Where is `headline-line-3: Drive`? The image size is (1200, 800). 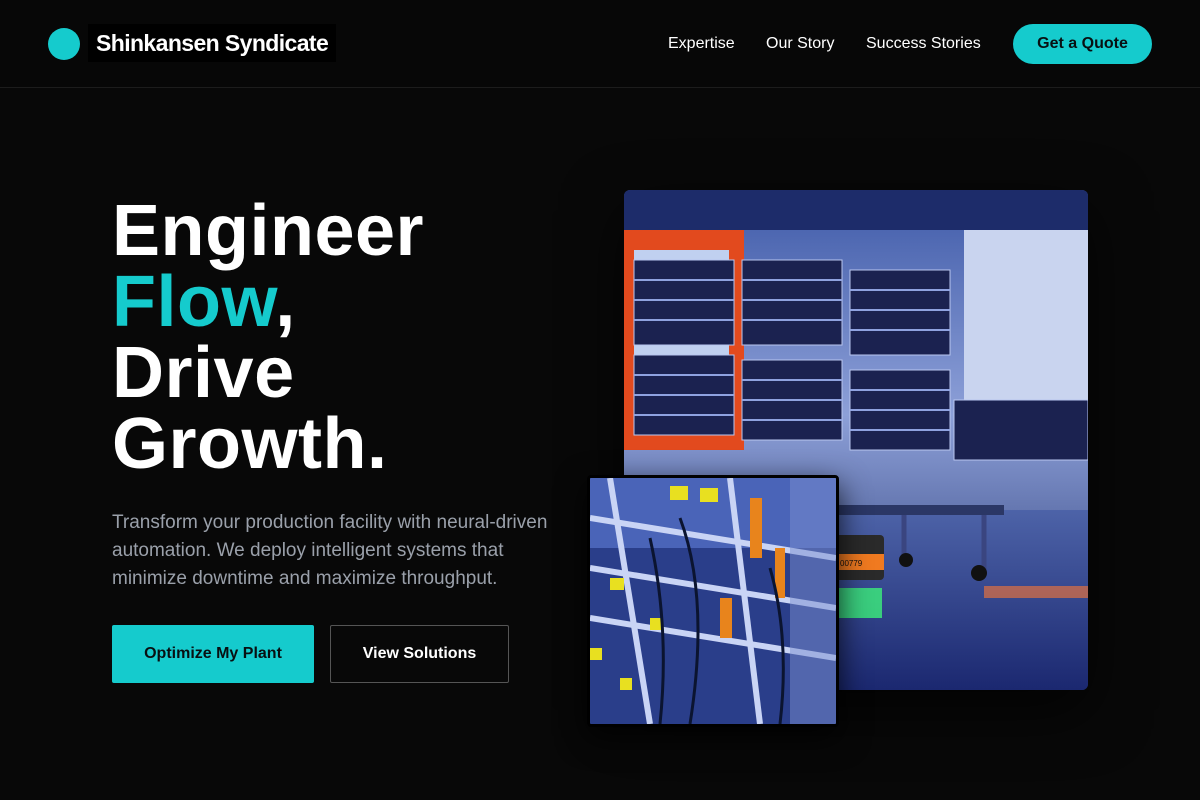
headline-line-3: Drive is located at coordinates (203, 373).